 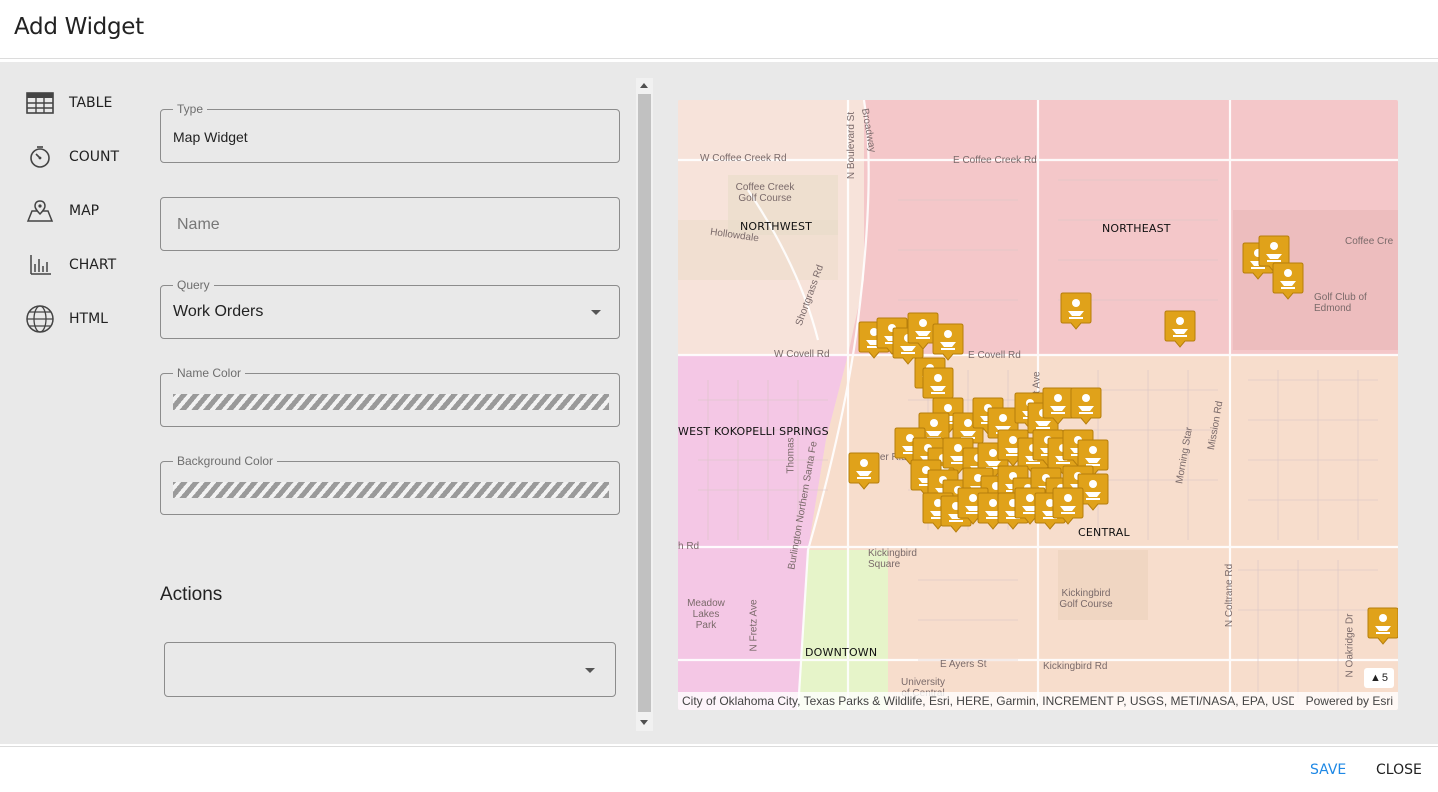 What do you see at coordinates (198, 224) in the screenshot?
I see `name-field-placeholder: Name` at bounding box center [198, 224].